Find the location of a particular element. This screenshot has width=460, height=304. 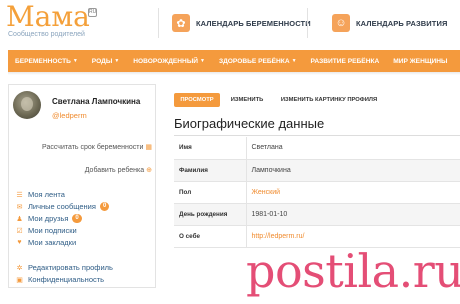

calc-term-link: Рассчитать срок беременности ▦ is located at coordinates (97, 147).